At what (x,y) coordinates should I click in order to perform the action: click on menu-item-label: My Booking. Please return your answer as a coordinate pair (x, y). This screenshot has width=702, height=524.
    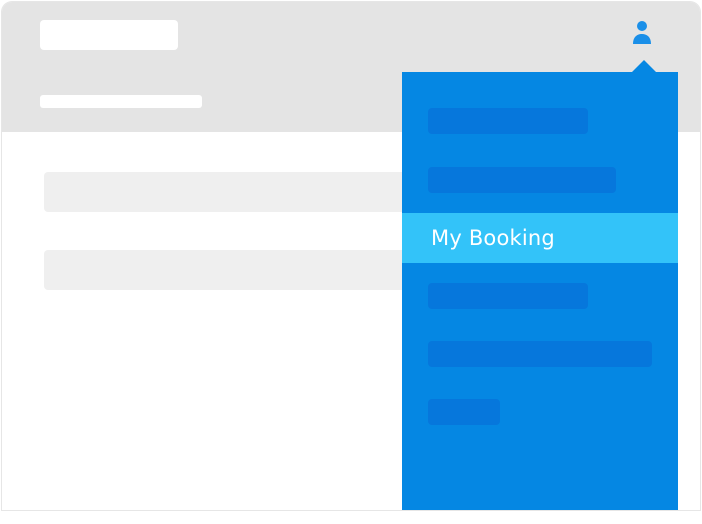
    Looking at the image, I should click on (493, 238).